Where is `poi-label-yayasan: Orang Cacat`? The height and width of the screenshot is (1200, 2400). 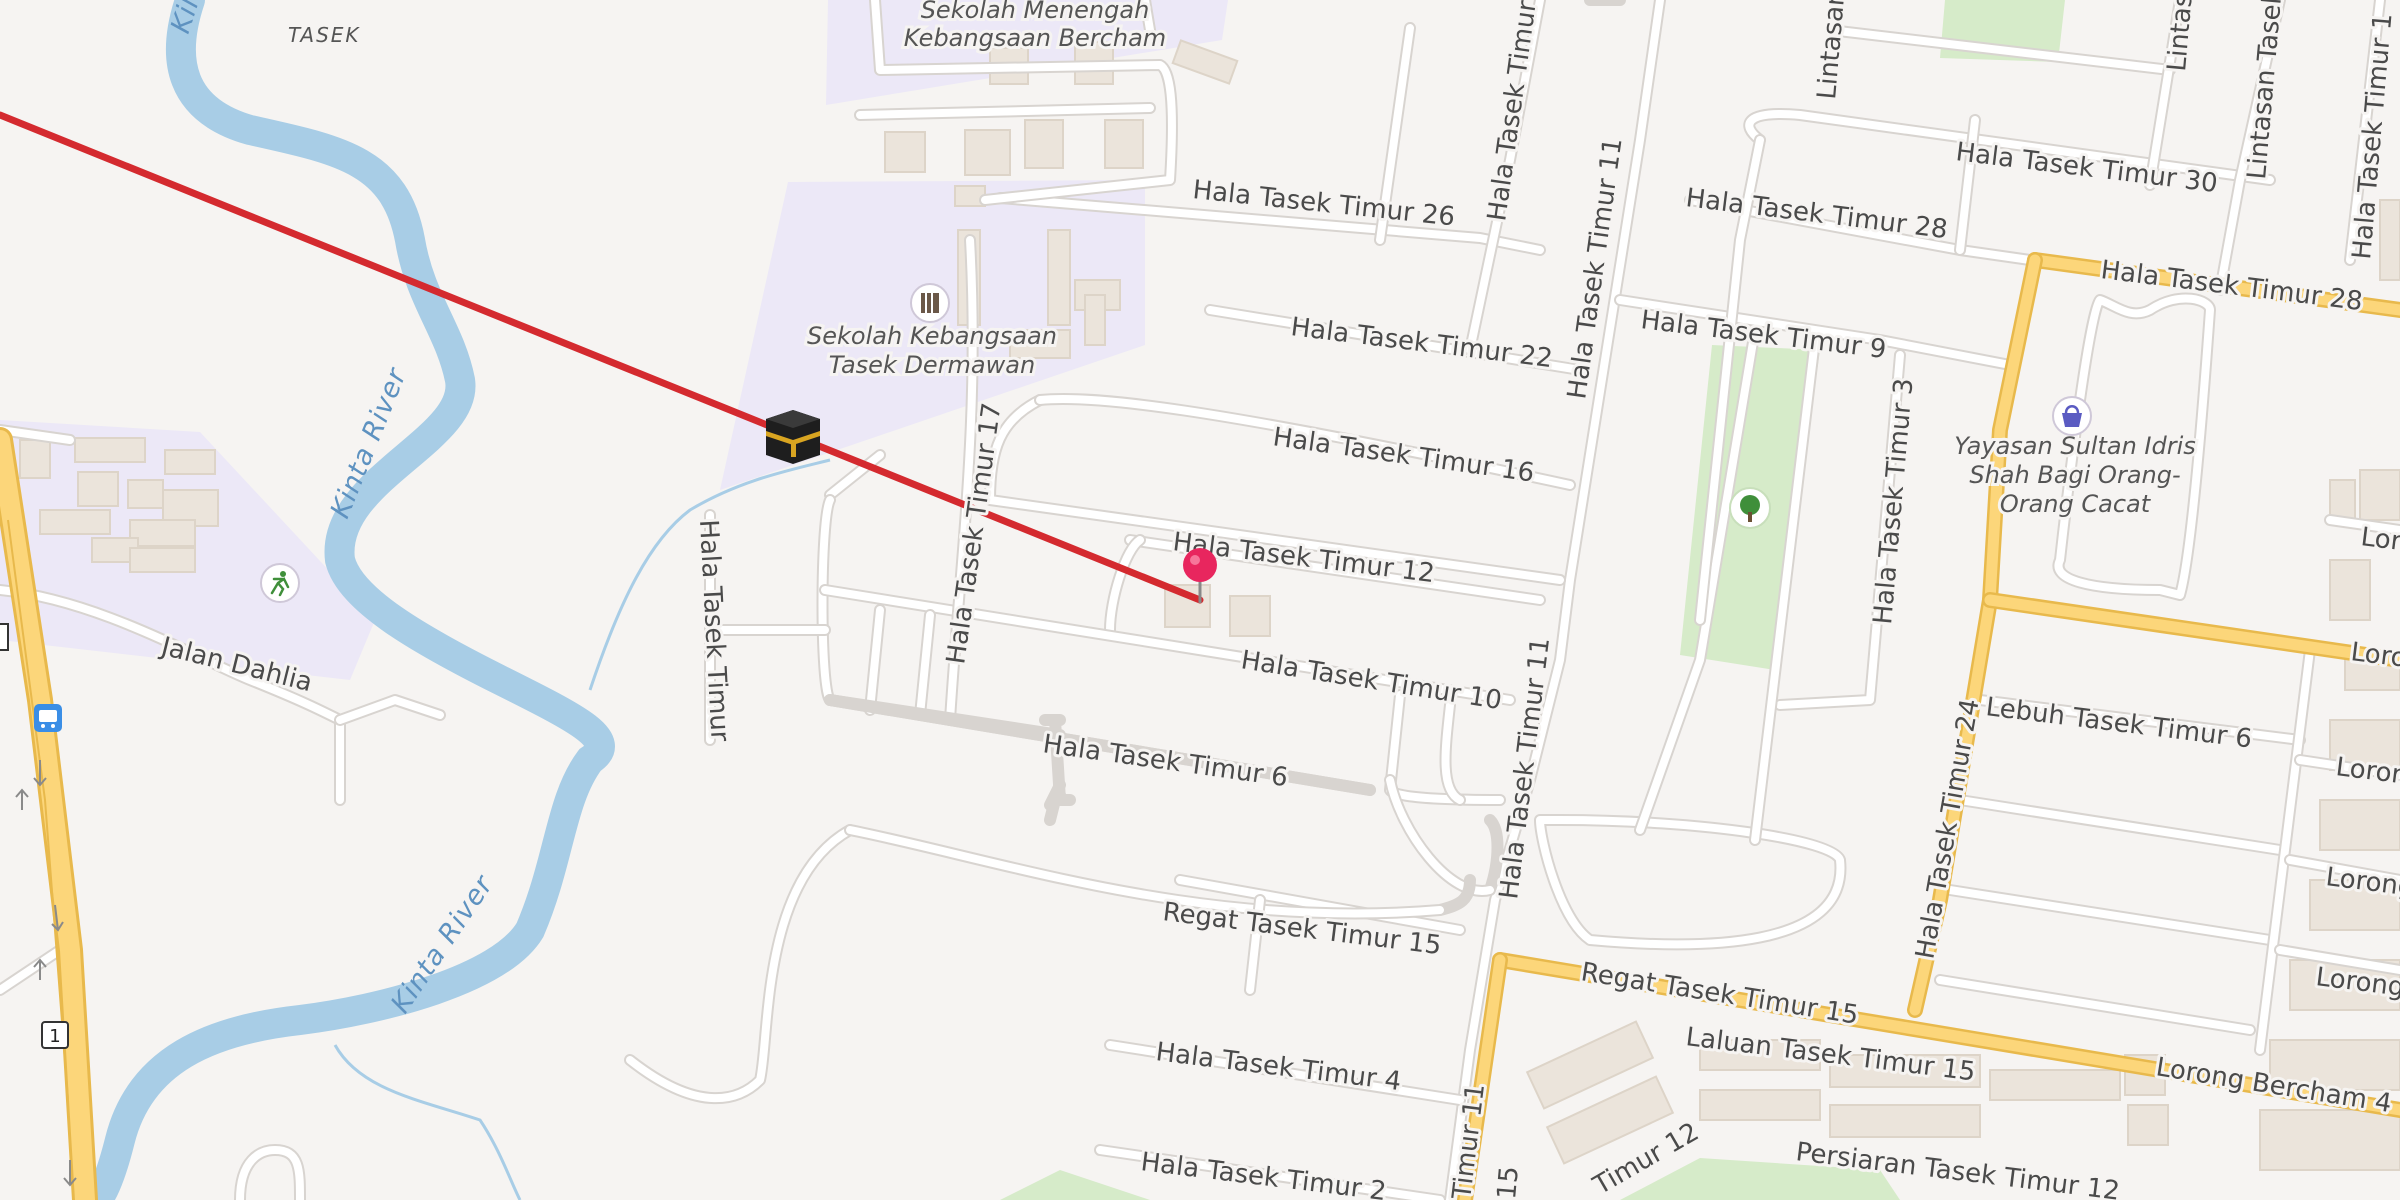 poi-label-yayasan: Orang Cacat is located at coordinates (2076, 504).